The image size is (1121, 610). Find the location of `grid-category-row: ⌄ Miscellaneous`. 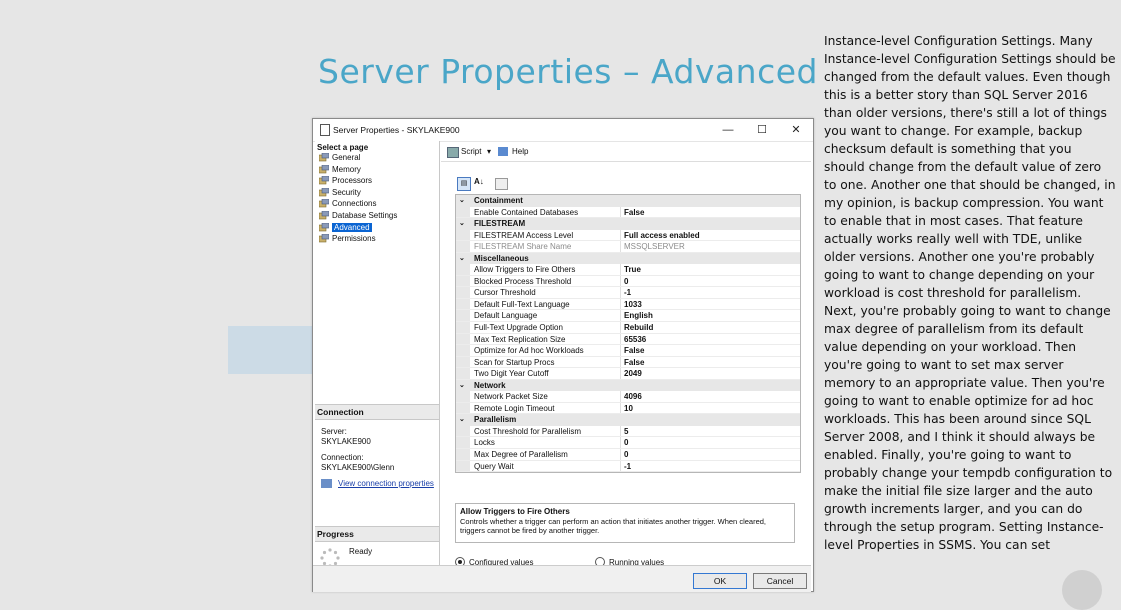

grid-category-row: ⌄ Miscellaneous is located at coordinates (628, 258).